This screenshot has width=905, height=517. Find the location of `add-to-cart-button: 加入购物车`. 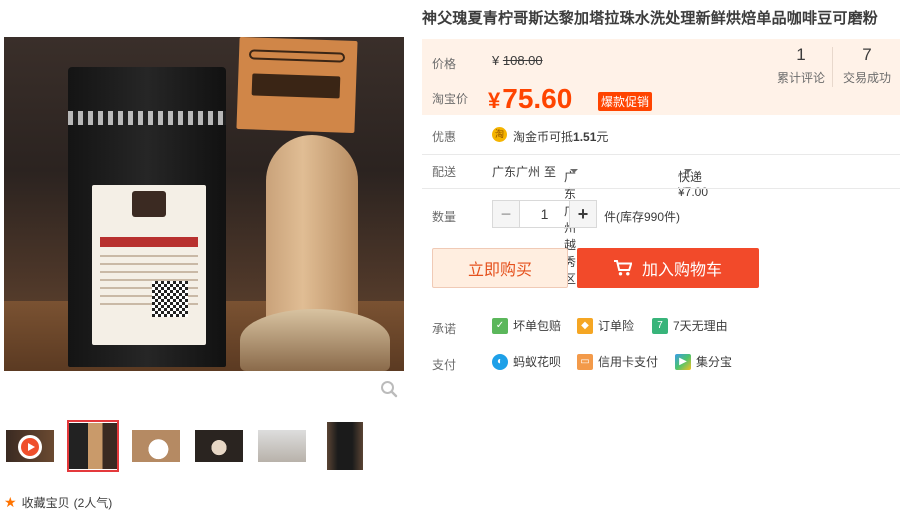

add-to-cart-button: 加入购物车 is located at coordinates (668, 268).